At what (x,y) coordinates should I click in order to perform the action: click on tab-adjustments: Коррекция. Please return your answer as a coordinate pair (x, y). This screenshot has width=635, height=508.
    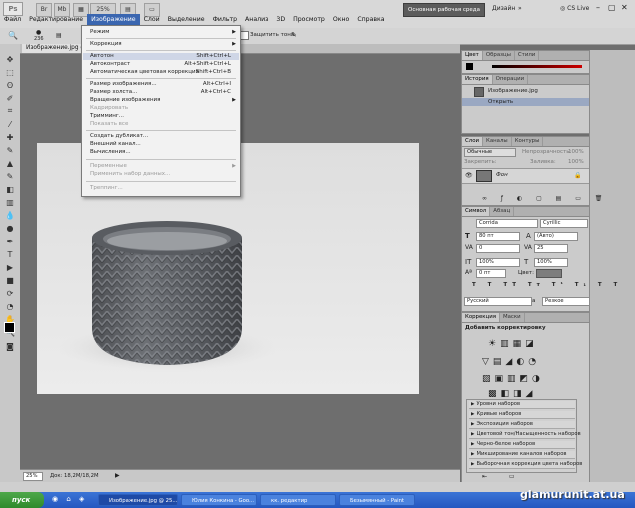
    Looking at the image, I should click on (481, 317).